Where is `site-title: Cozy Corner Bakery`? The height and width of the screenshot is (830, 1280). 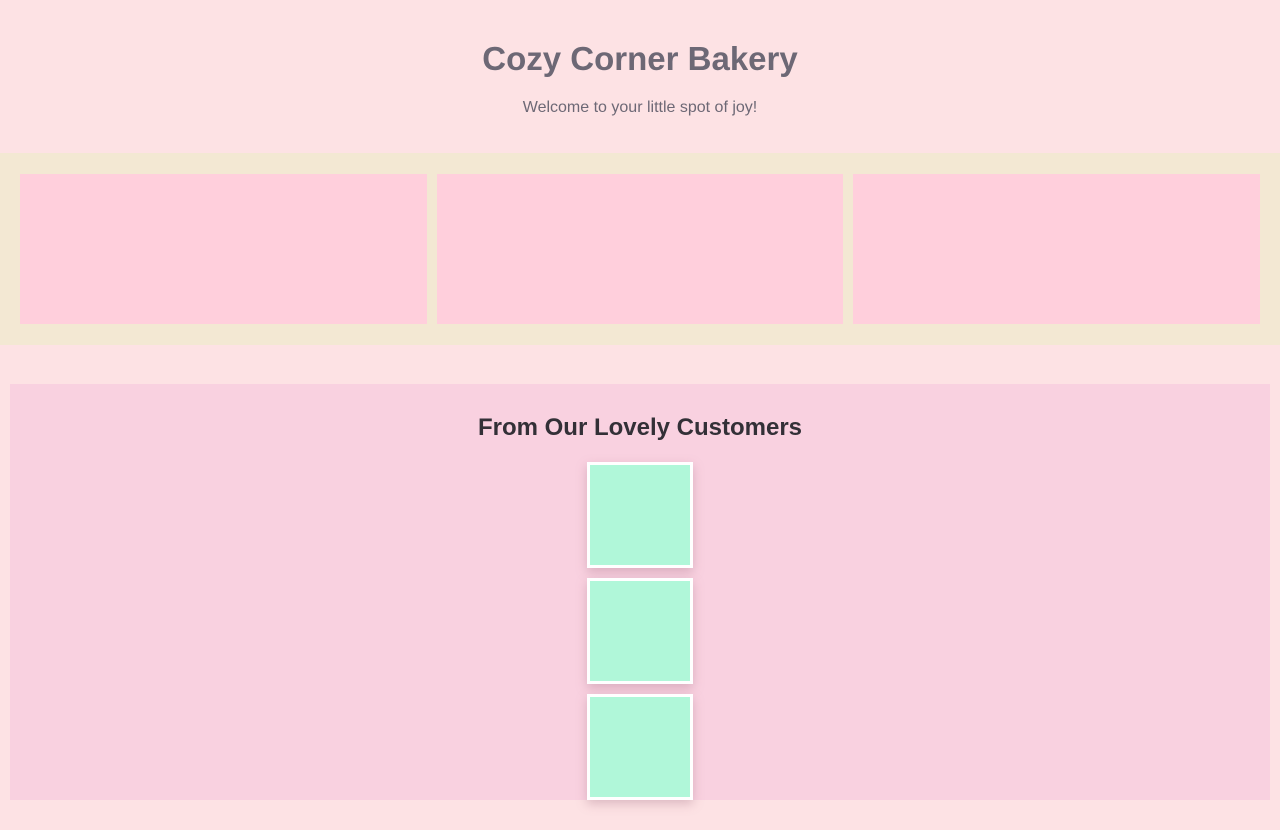
site-title: Cozy Corner Bakery is located at coordinates (640, 58).